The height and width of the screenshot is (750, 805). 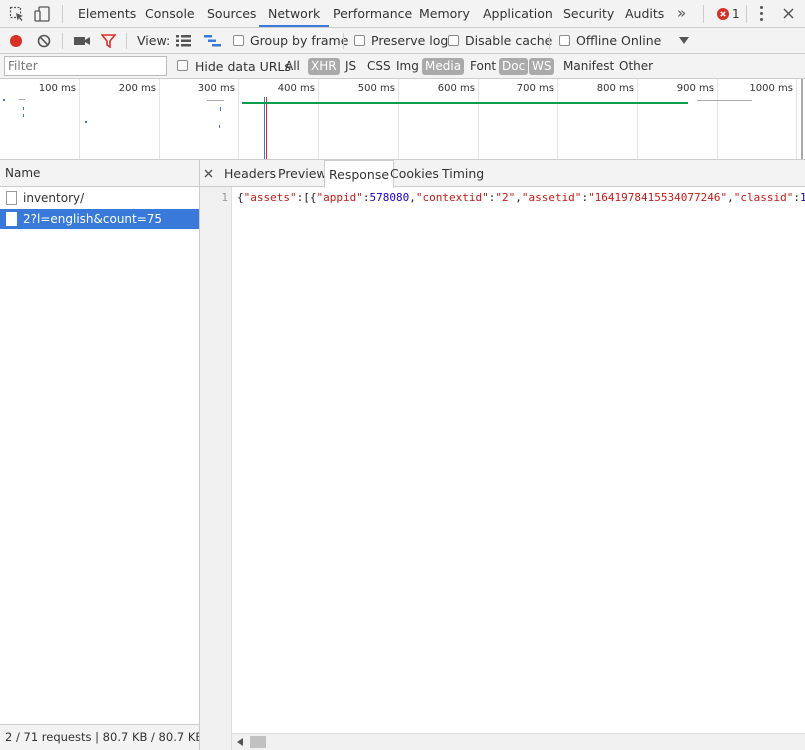 I want to click on close-devtools-icon, so click(x=788, y=13).